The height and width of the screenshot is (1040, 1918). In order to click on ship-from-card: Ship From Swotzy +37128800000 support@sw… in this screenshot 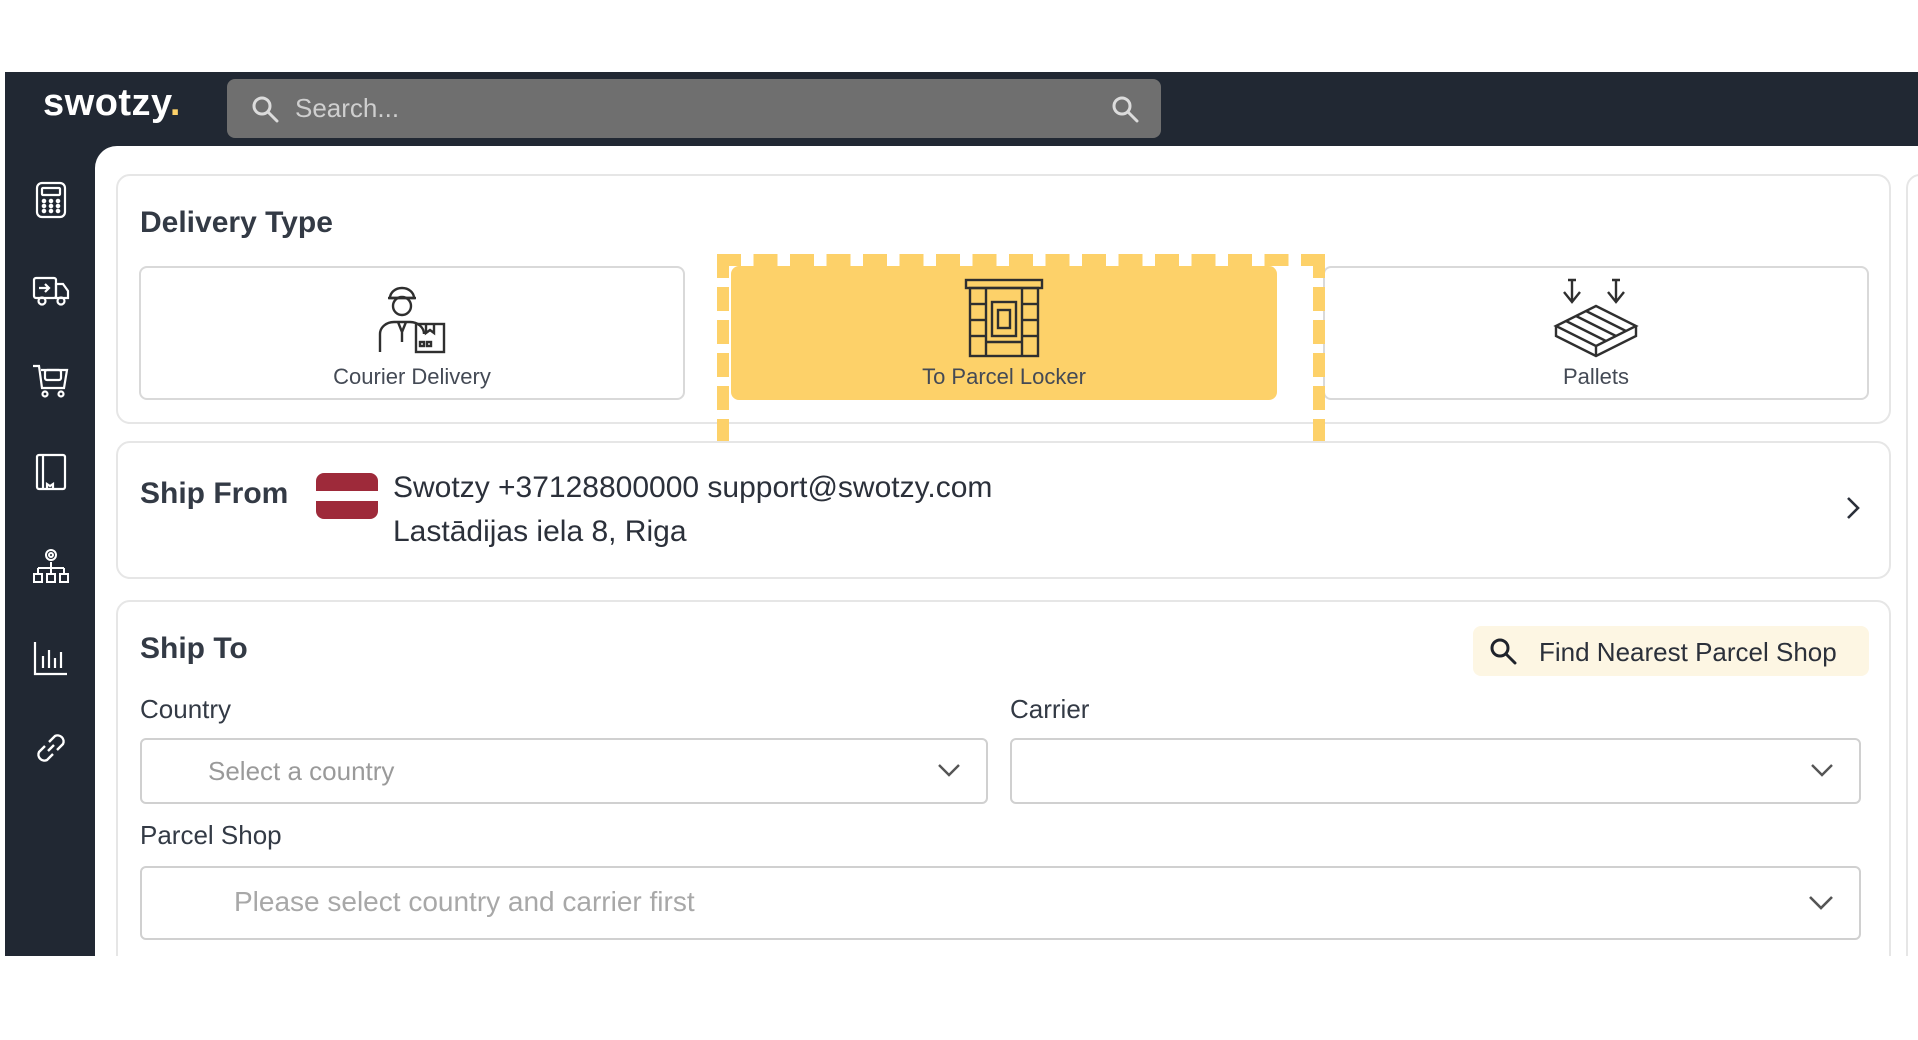, I will do `click(1003, 510)`.